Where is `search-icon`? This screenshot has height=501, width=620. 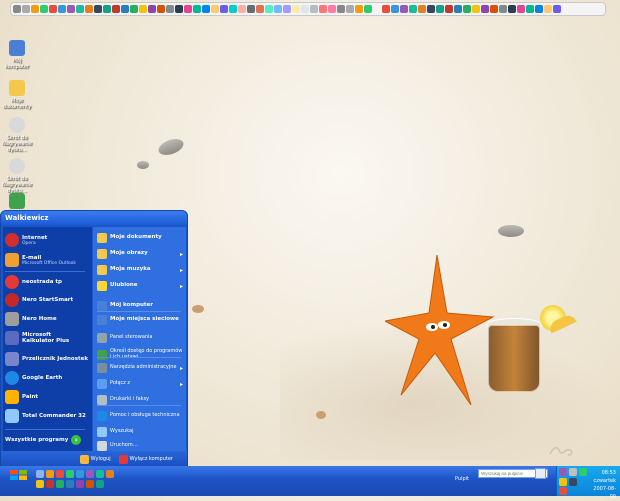 search-icon is located at coordinates (540, 473).